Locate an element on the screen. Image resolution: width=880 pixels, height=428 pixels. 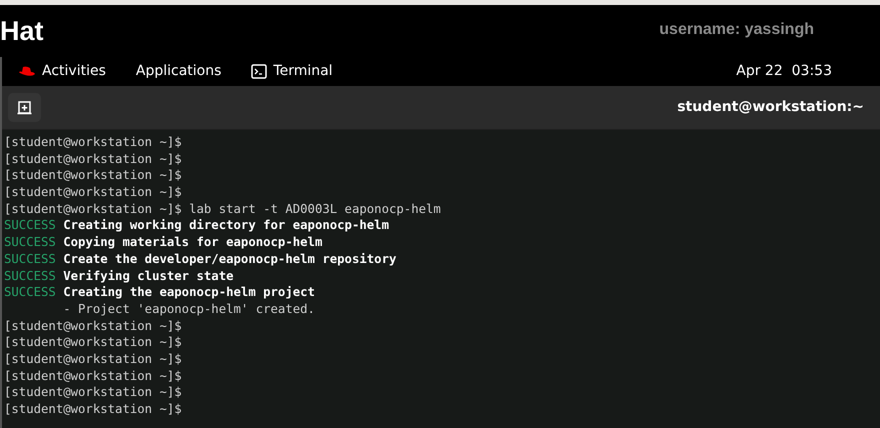
new-tab-button is located at coordinates (24, 107).